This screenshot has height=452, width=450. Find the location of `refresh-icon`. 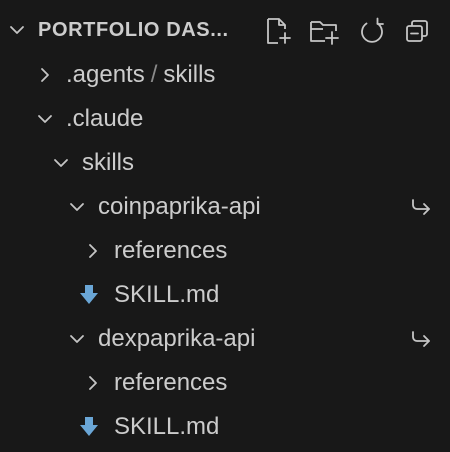

refresh-icon is located at coordinates (372, 30).